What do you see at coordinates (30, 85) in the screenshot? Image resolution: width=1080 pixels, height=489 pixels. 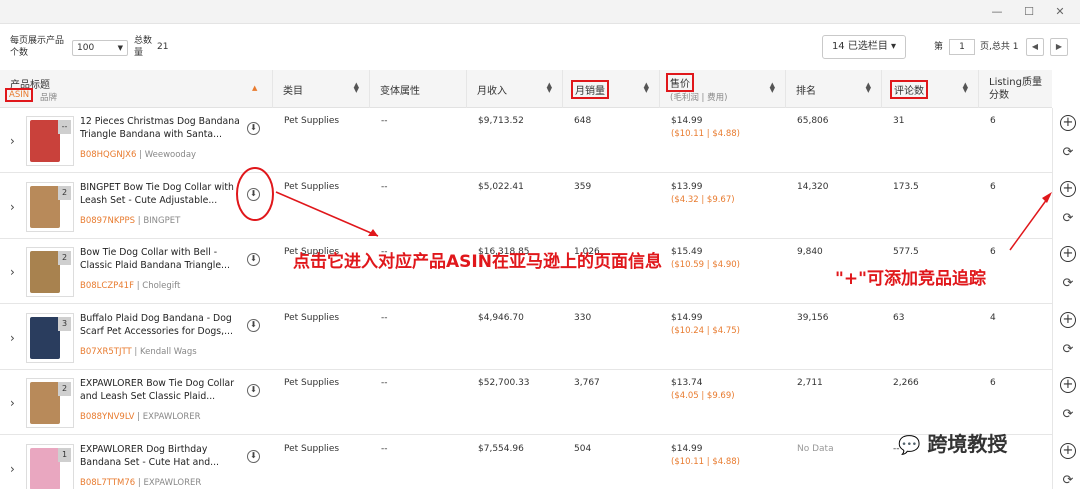 I see `header-product-title: 产品标题` at bounding box center [30, 85].